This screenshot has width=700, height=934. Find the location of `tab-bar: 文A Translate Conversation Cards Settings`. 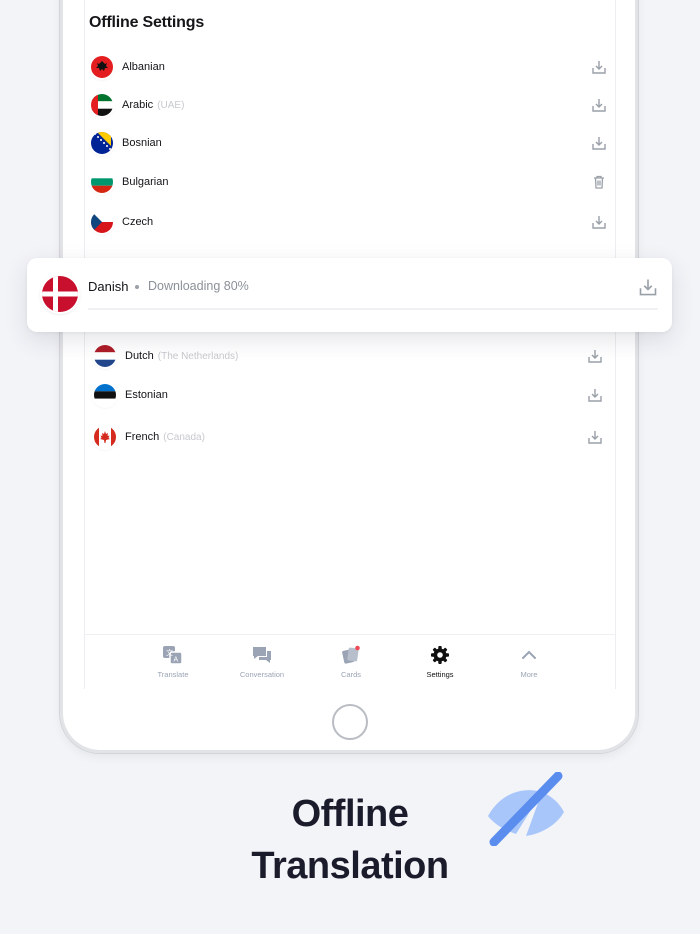

tab-bar: 文A Translate Conversation Cards Settings is located at coordinates (350, 661).